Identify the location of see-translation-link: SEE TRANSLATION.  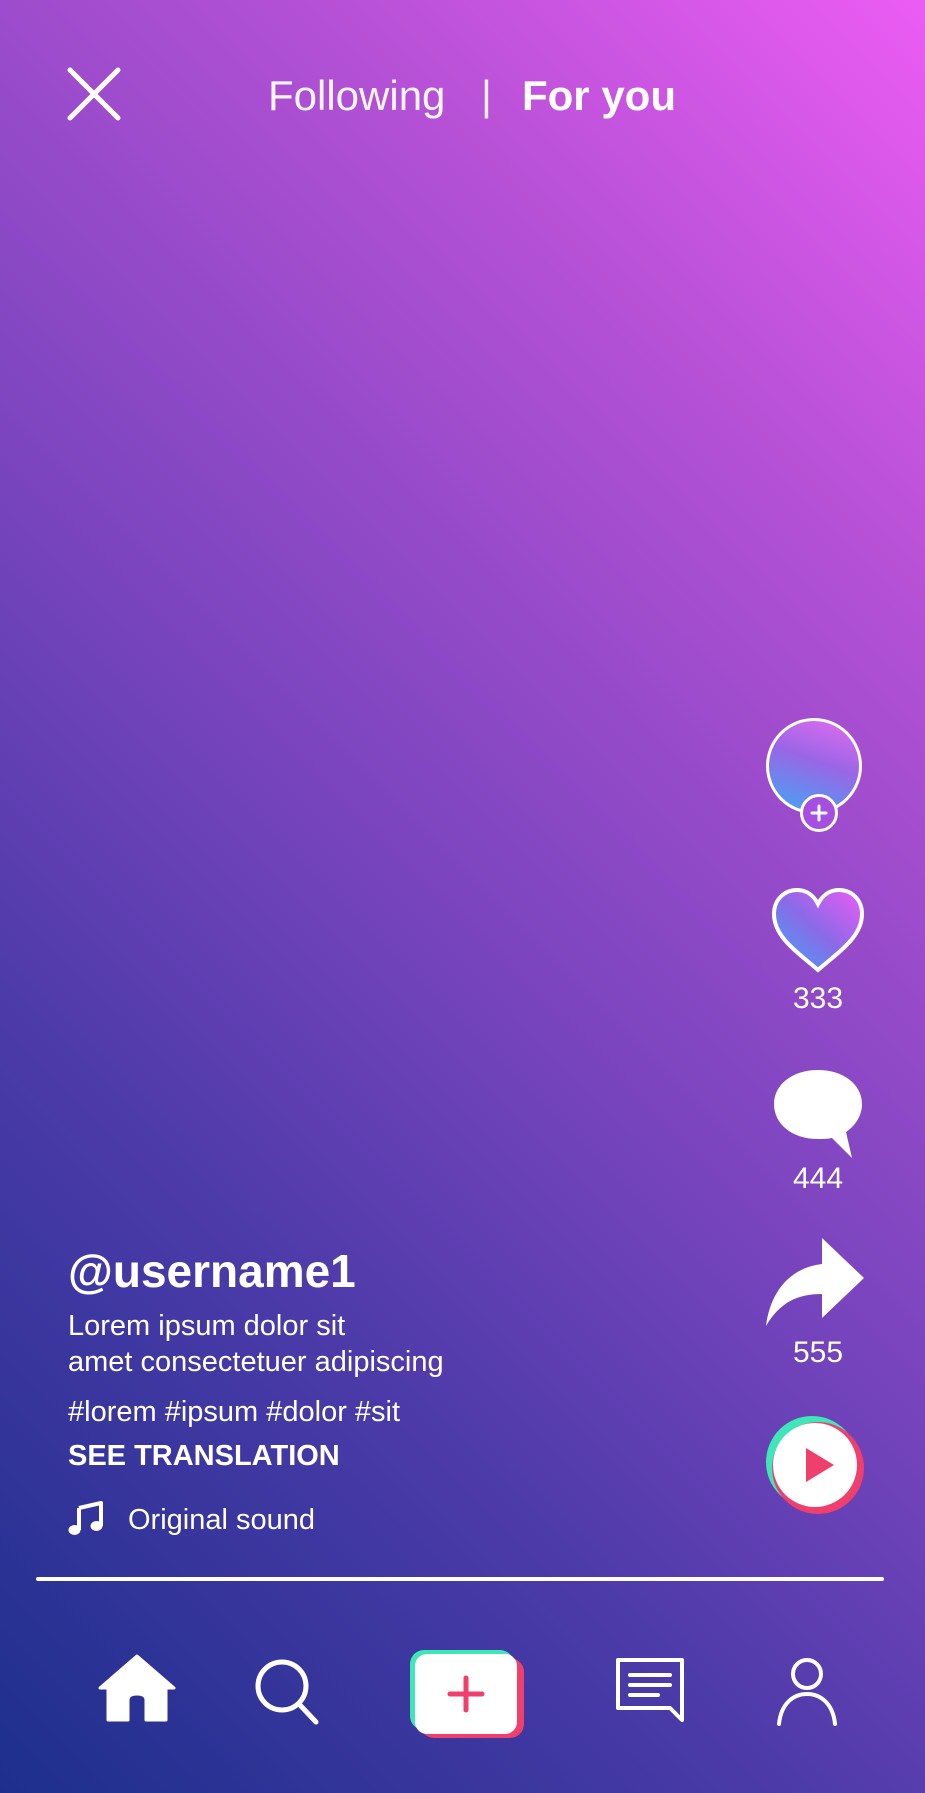
(204, 1456).